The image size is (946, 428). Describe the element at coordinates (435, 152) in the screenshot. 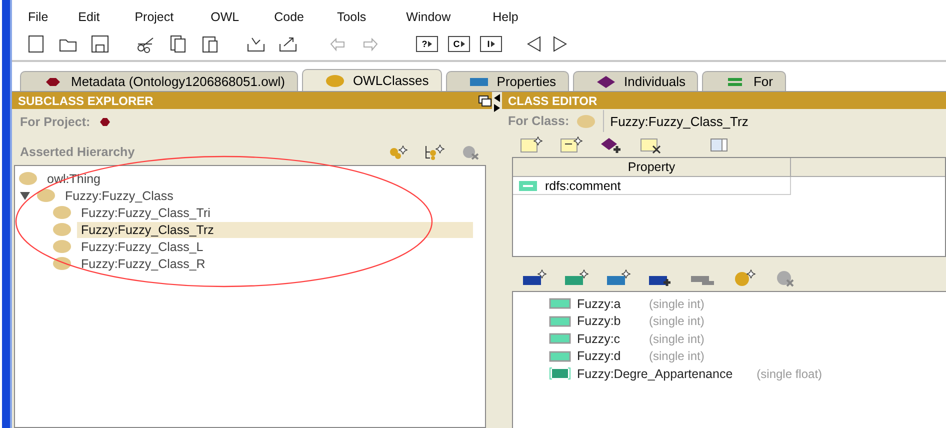

I see `add-sibling-icon` at that location.